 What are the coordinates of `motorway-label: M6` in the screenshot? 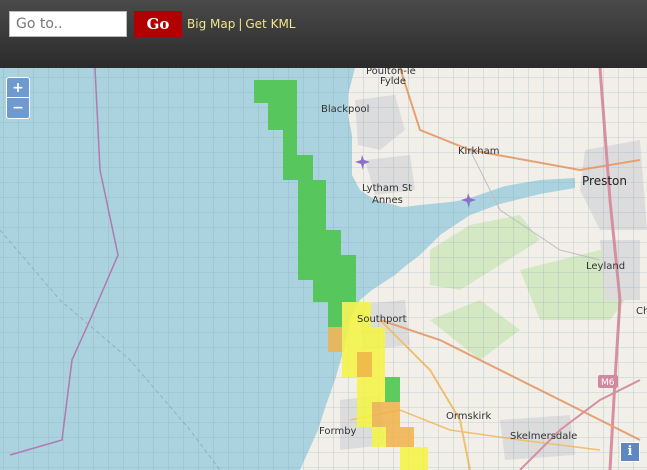 It's located at (608, 383).